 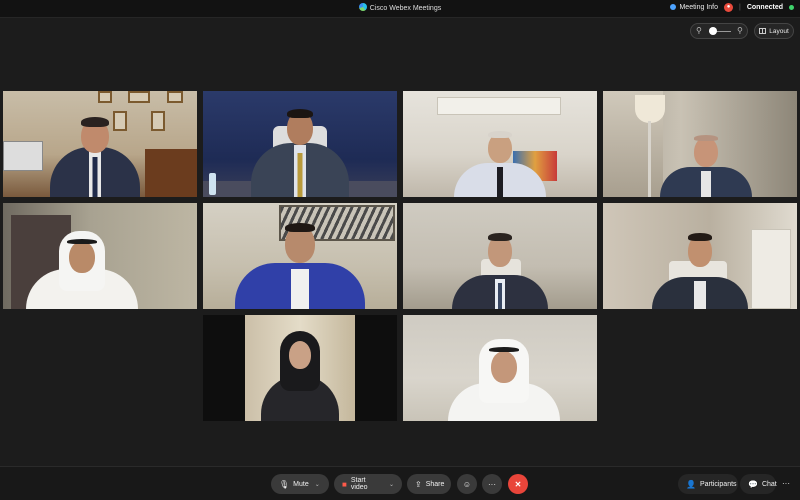 I want to click on connected-dot-icon, so click(x=791, y=7).